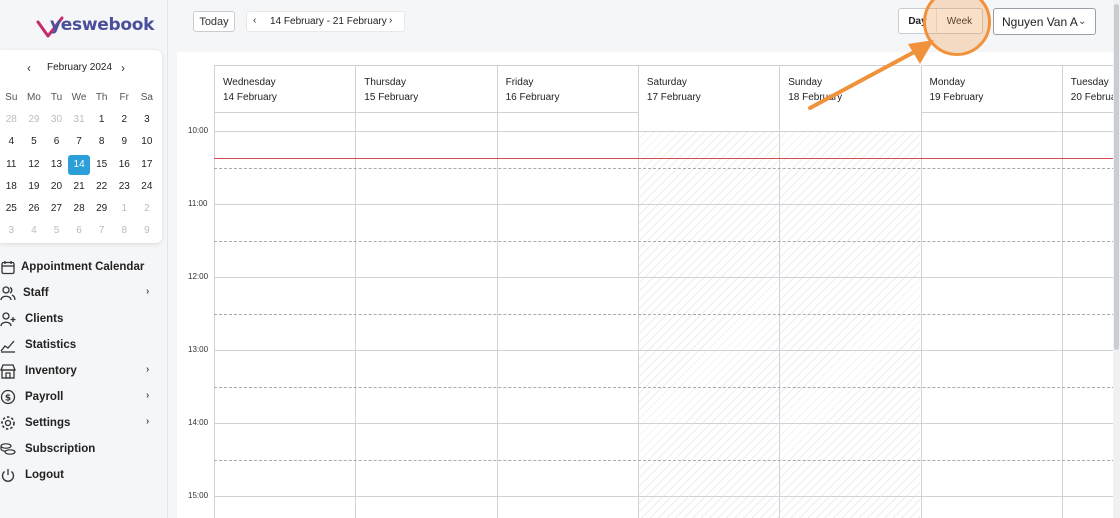  What do you see at coordinates (532, 97) in the screenshot?
I see `day-date: 16 February` at bounding box center [532, 97].